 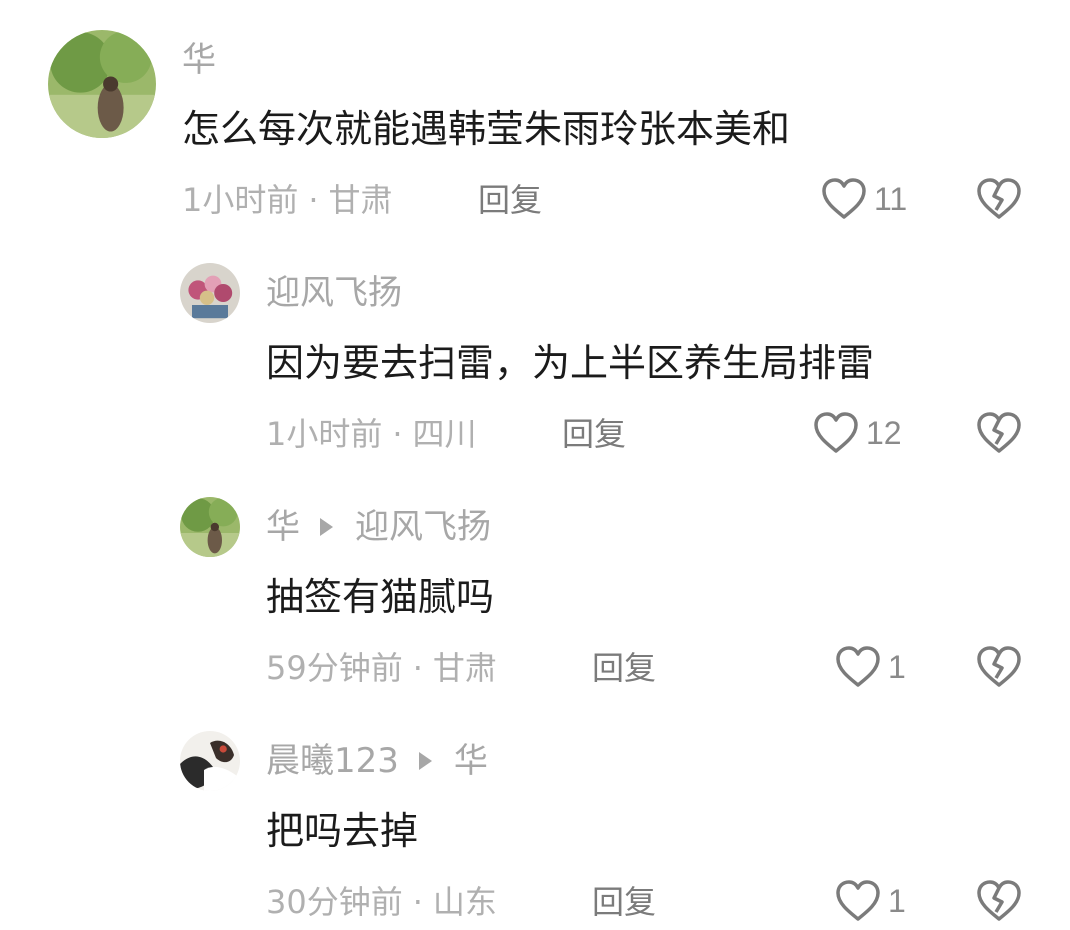 I want to click on comment-time: 59分钟前, so click(x=334, y=668).